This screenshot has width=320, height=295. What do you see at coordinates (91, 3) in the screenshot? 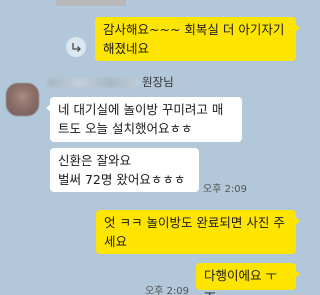
I see `previous-photo-message` at bounding box center [91, 3].